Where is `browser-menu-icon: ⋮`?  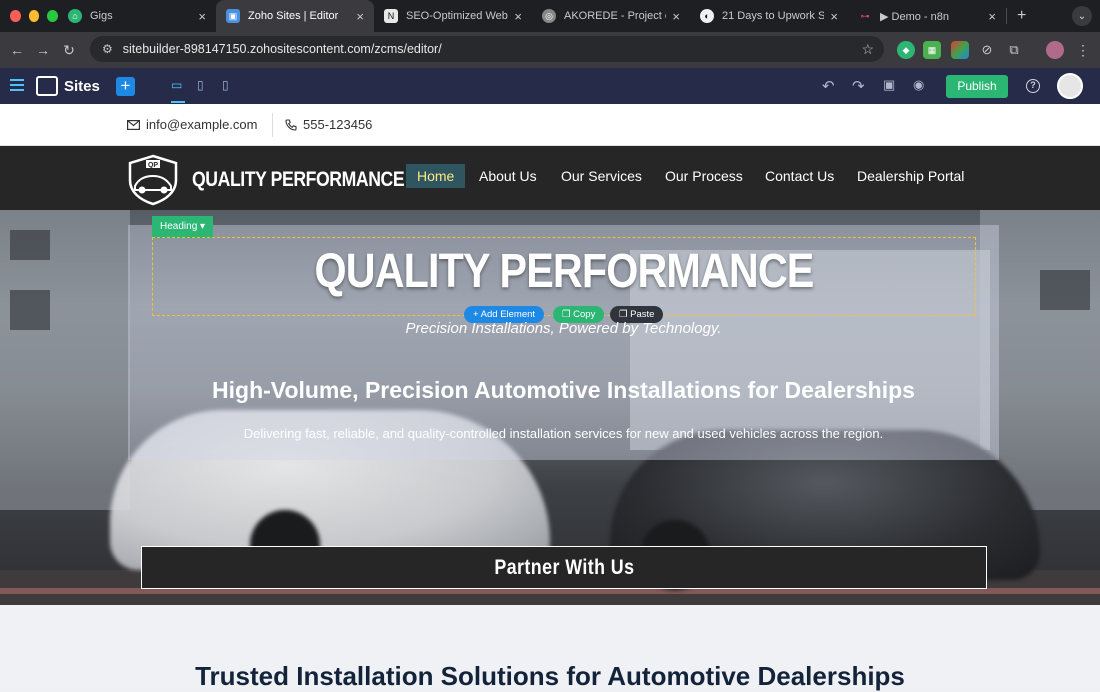
browser-menu-icon: ⋮ is located at coordinates (1083, 50).